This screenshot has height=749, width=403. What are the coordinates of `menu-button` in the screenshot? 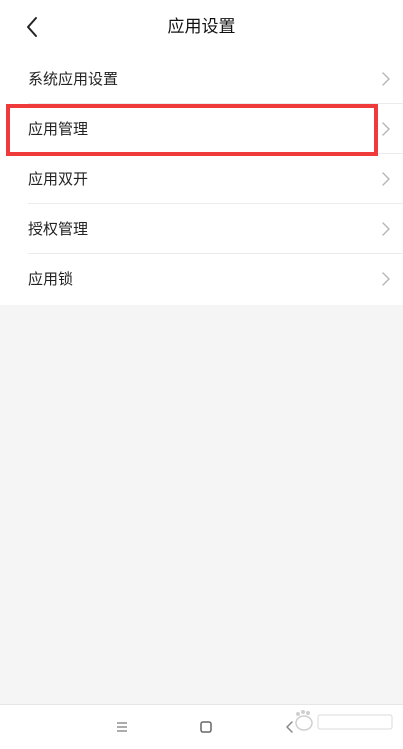 It's located at (122, 727).